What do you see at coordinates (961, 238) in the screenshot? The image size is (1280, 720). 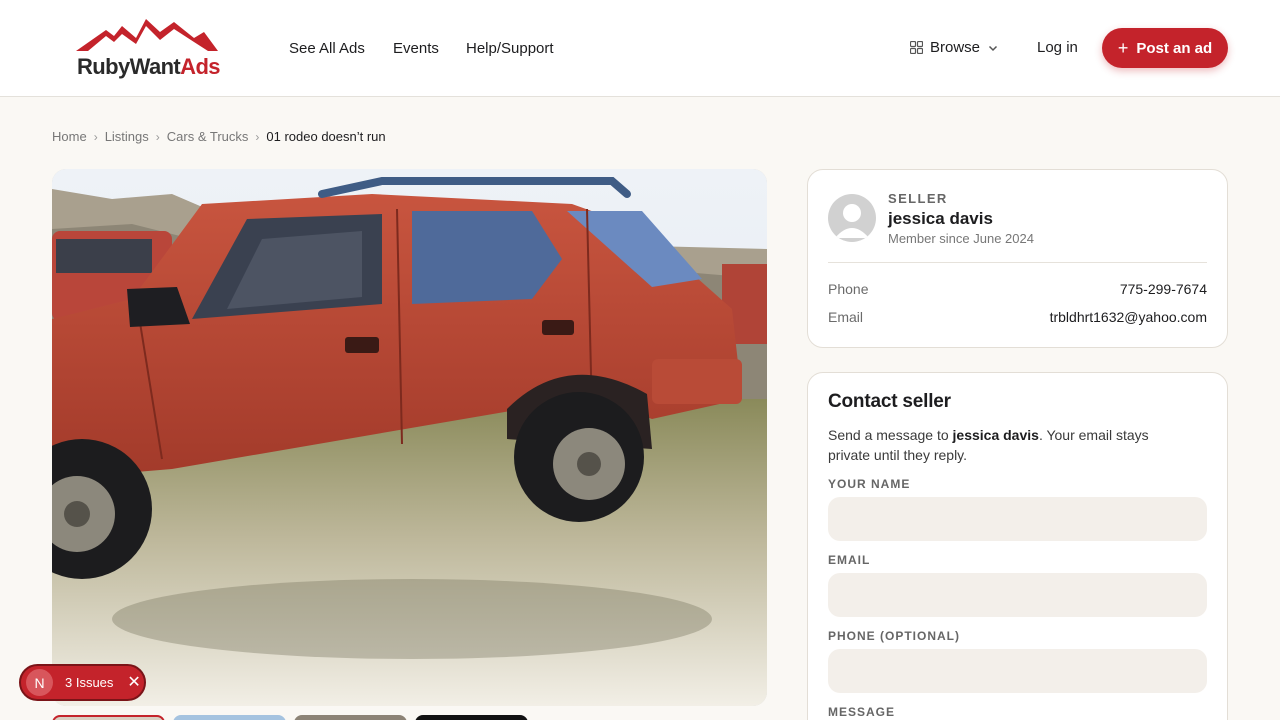 I see `seller-member-since: Member since June 2024` at bounding box center [961, 238].